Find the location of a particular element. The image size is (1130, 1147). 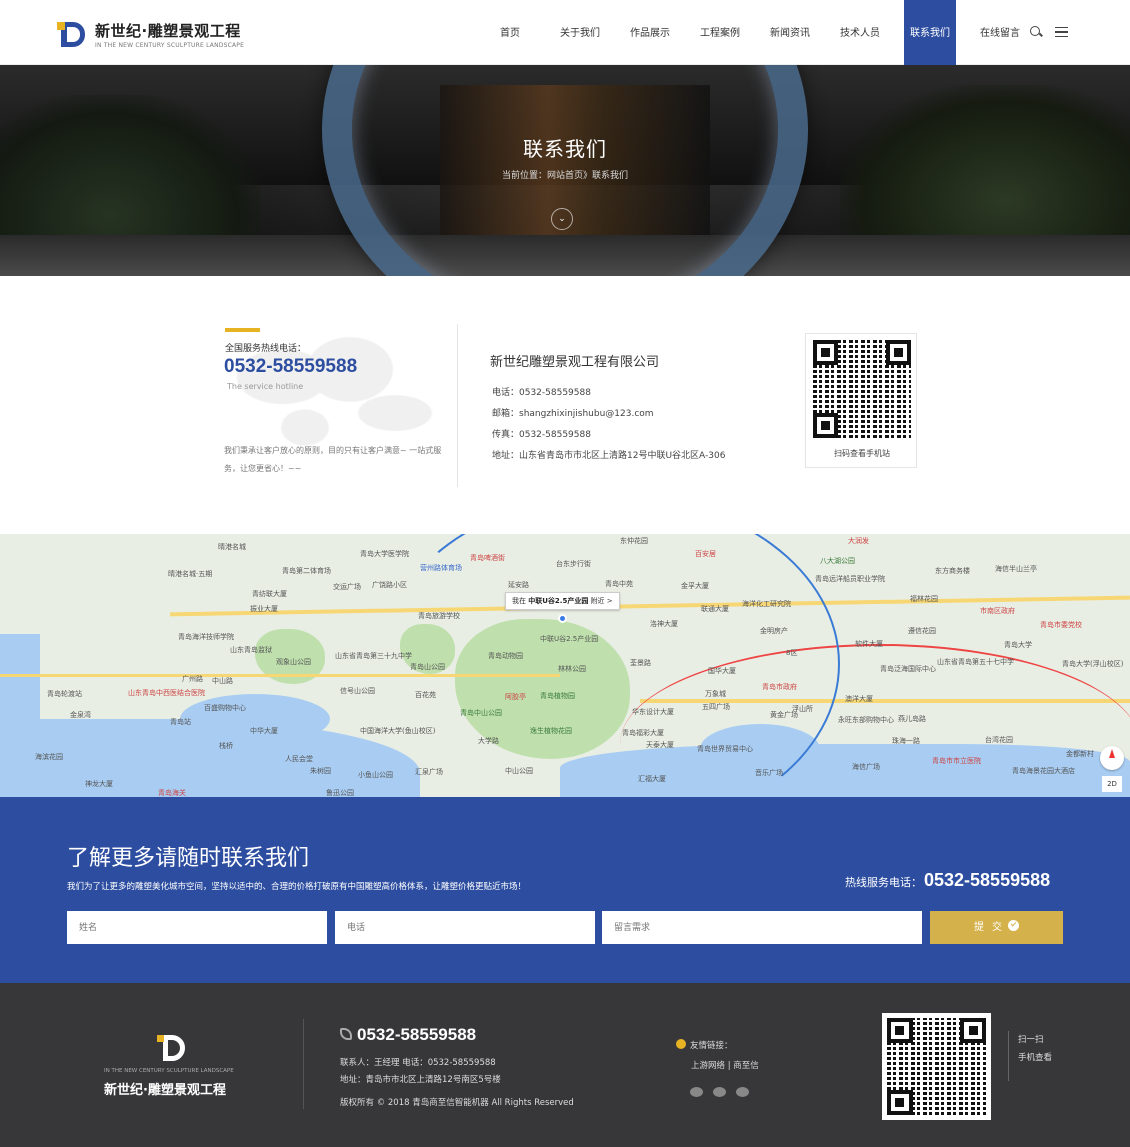

compass-icon is located at coordinates (1112, 758).